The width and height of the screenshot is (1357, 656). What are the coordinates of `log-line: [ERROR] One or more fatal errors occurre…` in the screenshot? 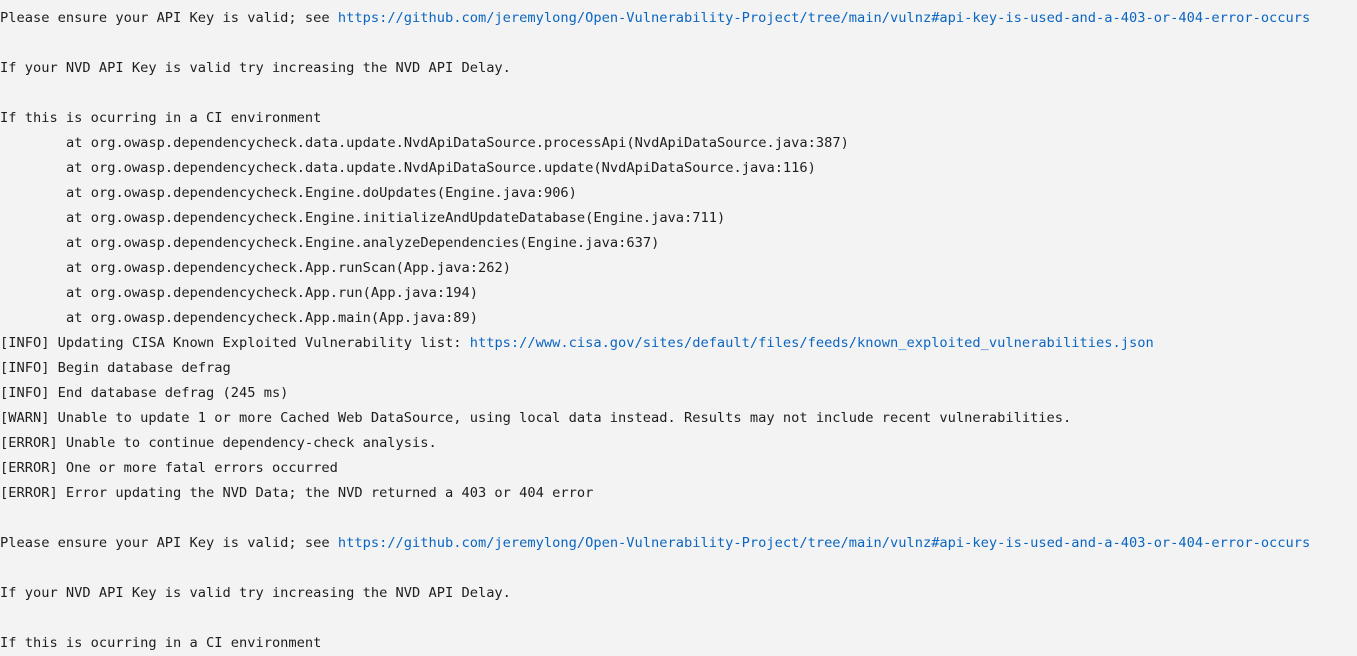 It's located at (169, 468).